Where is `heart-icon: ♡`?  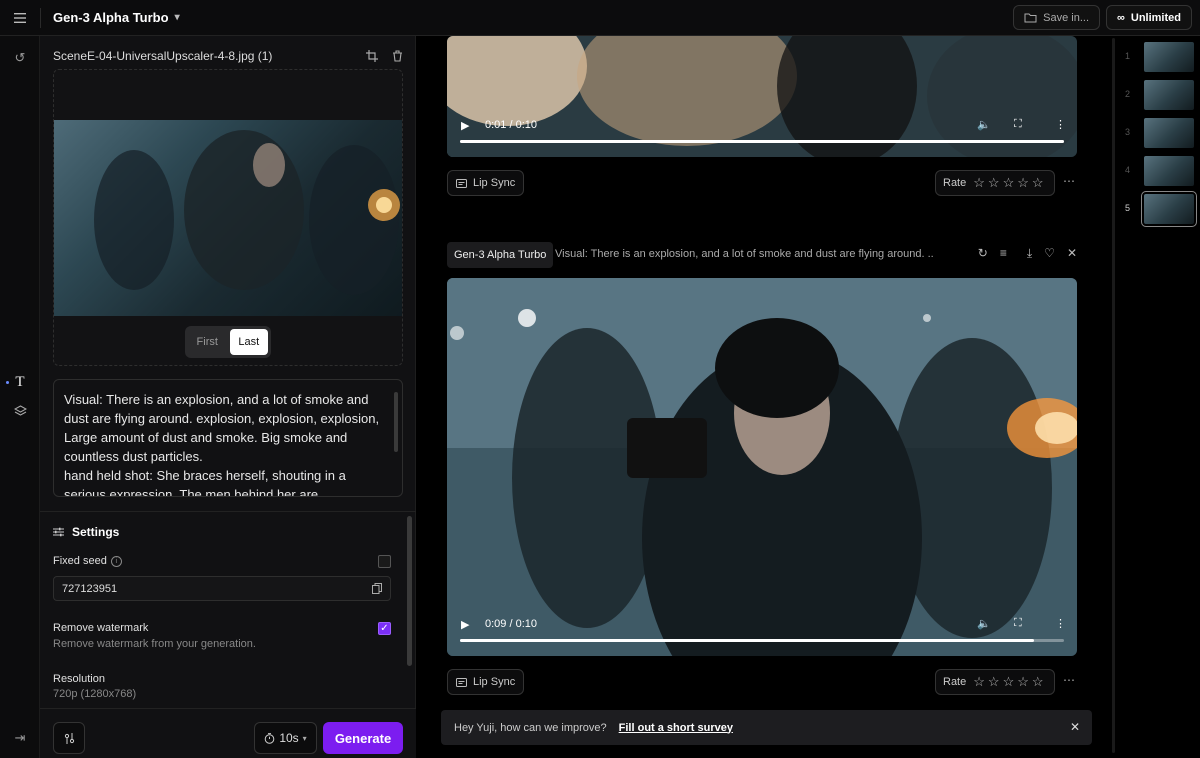 heart-icon: ♡ is located at coordinates (1049, 253).